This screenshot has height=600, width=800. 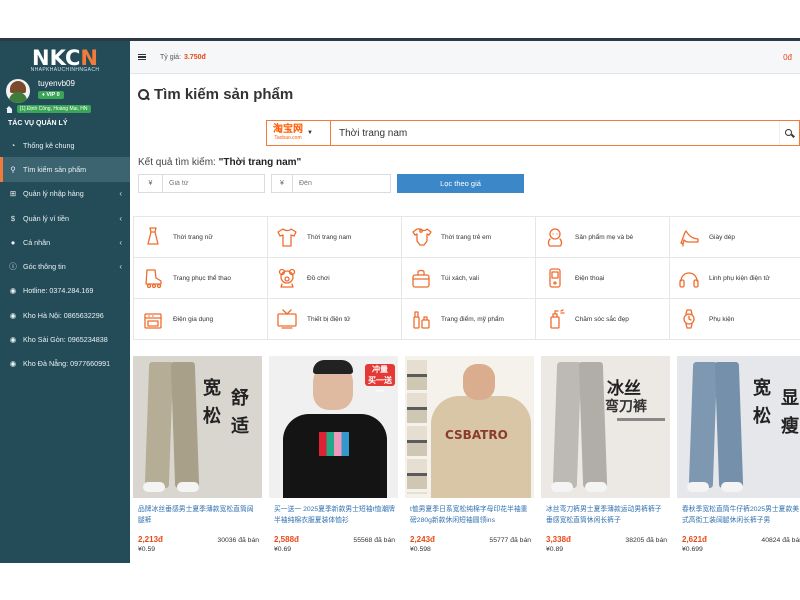 What do you see at coordinates (142, 57) in the screenshot?
I see `menu-icon` at bounding box center [142, 57].